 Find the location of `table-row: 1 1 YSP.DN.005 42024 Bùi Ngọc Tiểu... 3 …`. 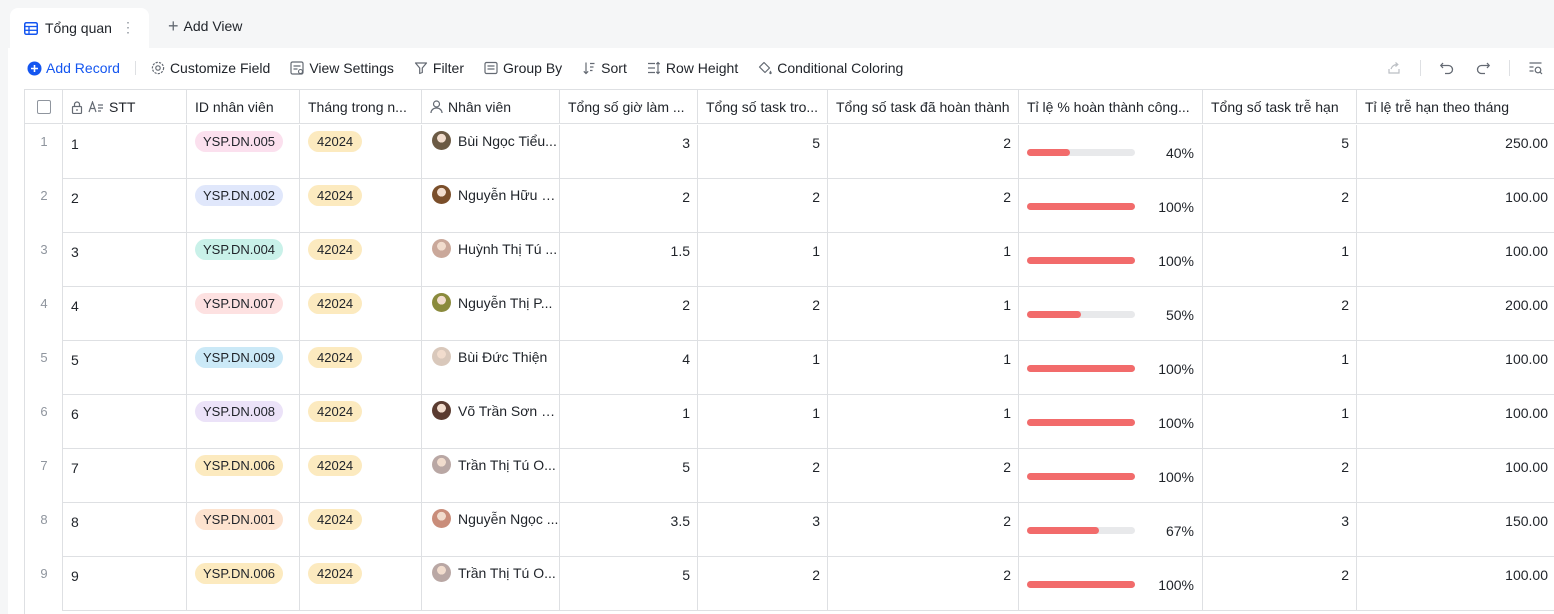

table-row: 1 1 YSP.DN.005 42024 Bùi Ngọc Tiểu... 3 … is located at coordinates (789, 152).